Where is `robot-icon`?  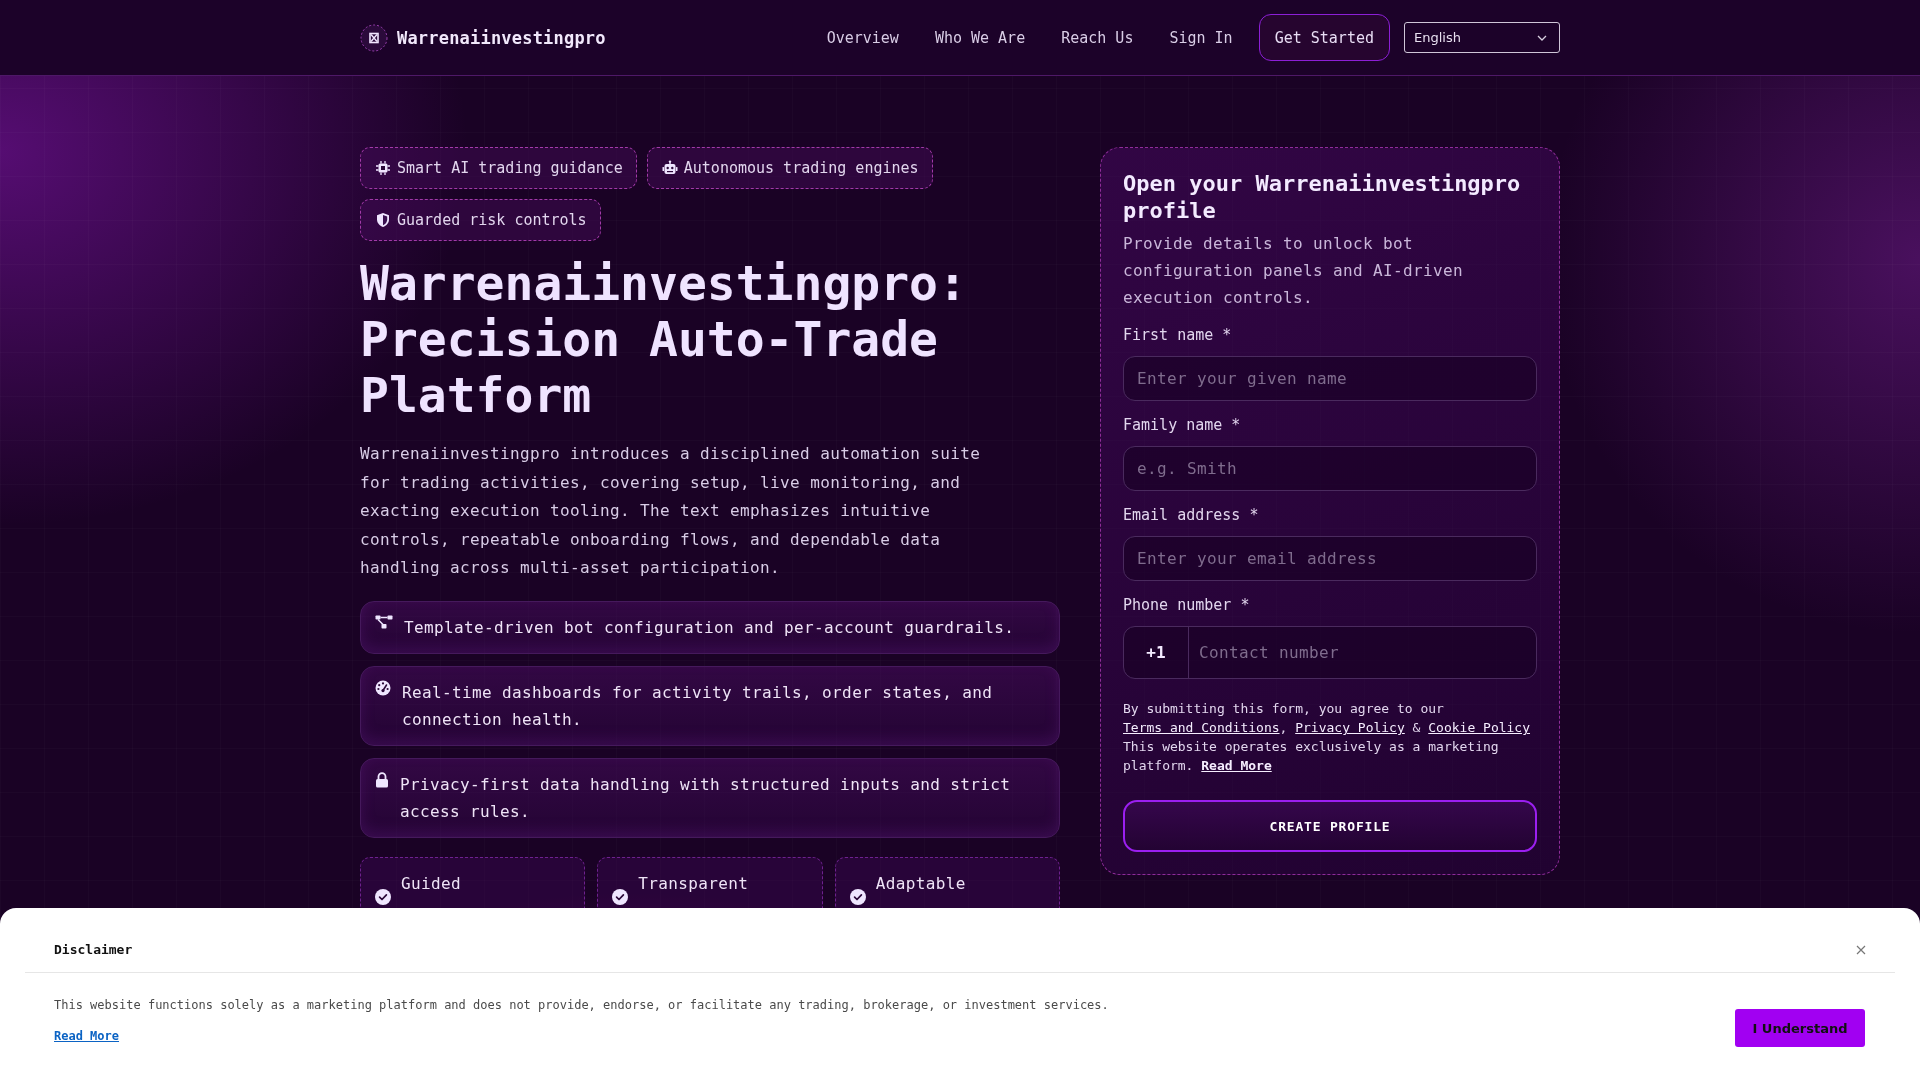 robot-icon is located at coordinates (669, 168).